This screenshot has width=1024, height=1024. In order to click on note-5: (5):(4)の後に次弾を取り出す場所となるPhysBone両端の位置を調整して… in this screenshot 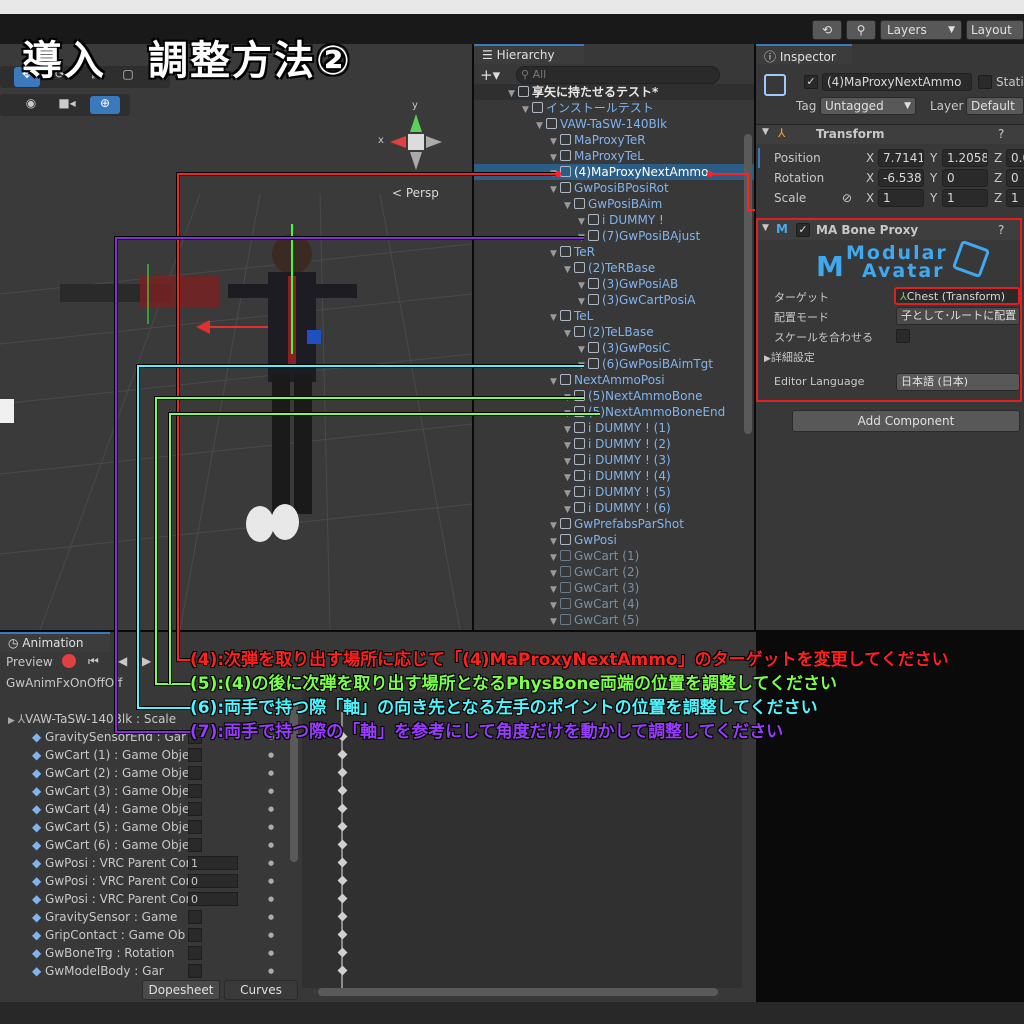, I will do `click(514, 684)`.